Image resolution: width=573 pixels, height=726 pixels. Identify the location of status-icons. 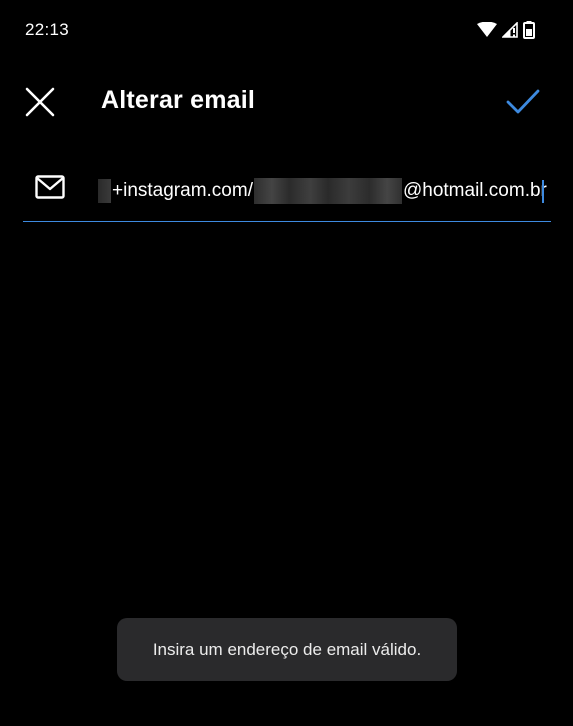
(506, 32).